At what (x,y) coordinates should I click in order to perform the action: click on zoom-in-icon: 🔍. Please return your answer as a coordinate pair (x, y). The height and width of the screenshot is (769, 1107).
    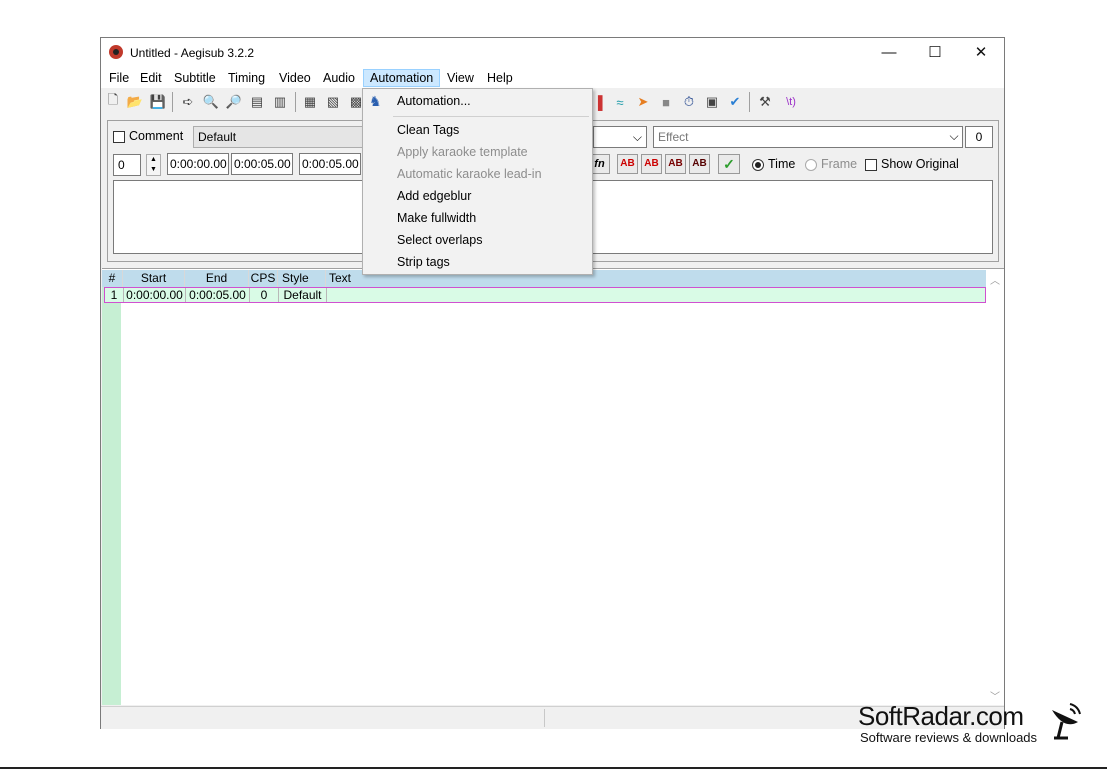
    Looking at the image, I should click on (211, 102).